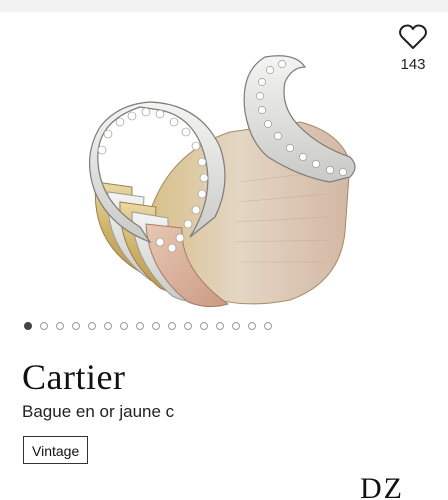  I want to click on favorites-count: 143, so click(413, 64).